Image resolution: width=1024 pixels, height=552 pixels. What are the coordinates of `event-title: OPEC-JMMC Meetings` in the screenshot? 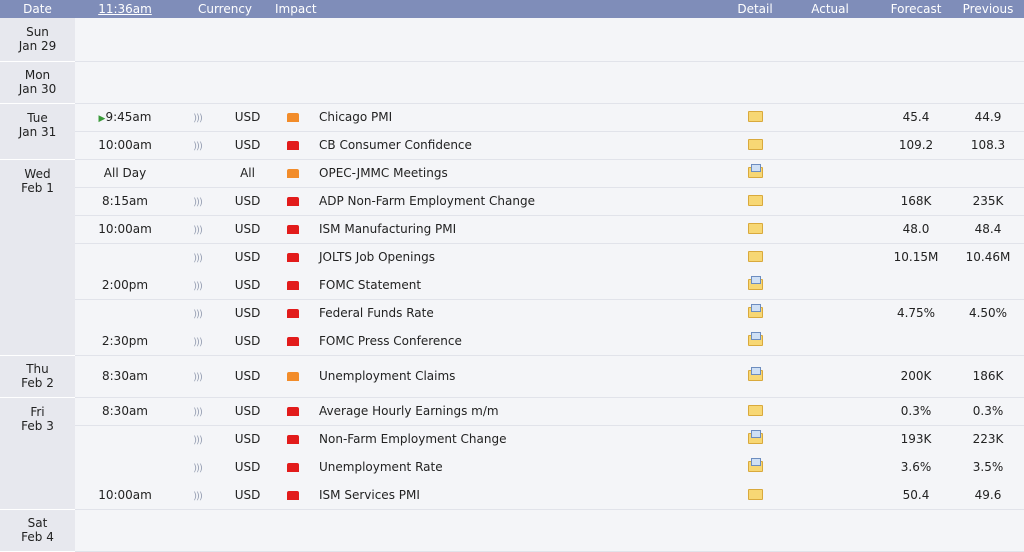 It's located at (520, 173).